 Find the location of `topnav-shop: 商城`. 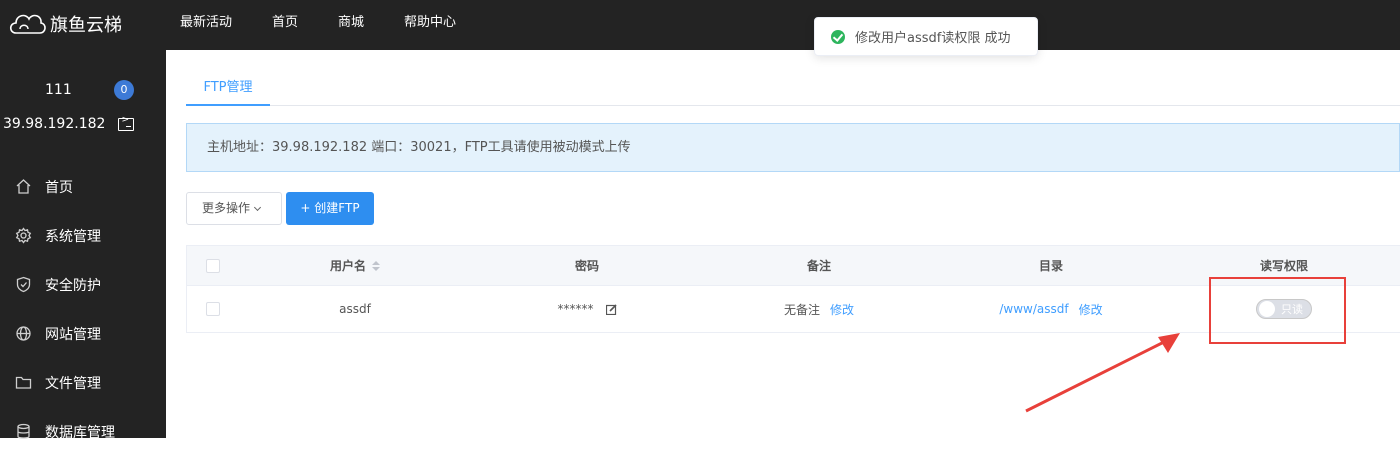

topnav-shop: 商城 is located at coordinates (351, 25).